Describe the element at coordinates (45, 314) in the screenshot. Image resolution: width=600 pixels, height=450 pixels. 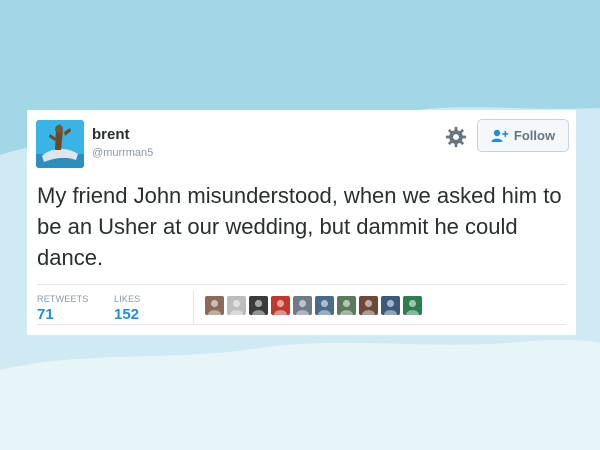
I see `retweets-count: 71` at that location.